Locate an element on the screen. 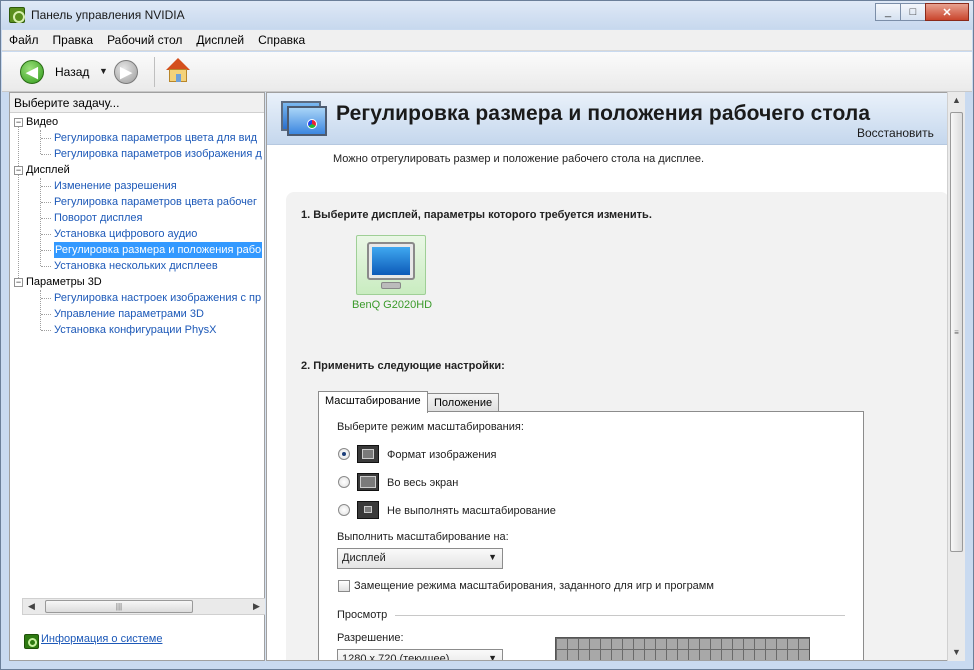 Image resolution: width=974 pixels, height=670 pixels. scrollbar-thumb: ||| is located at coordinates (119, 606).